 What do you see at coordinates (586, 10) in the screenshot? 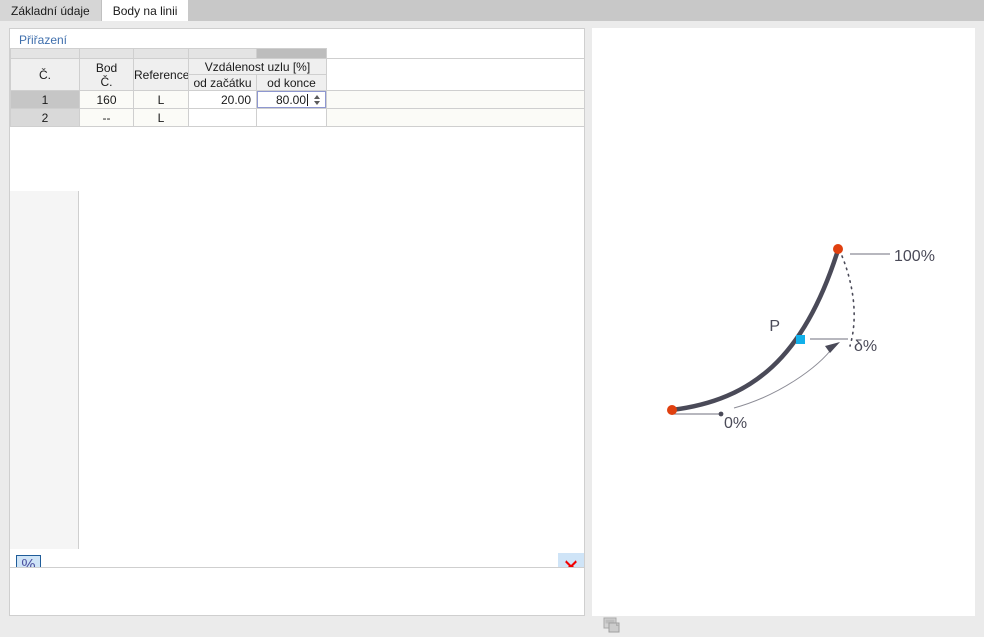
I see `tab-bar-filler` at bounding box center [586, 10].